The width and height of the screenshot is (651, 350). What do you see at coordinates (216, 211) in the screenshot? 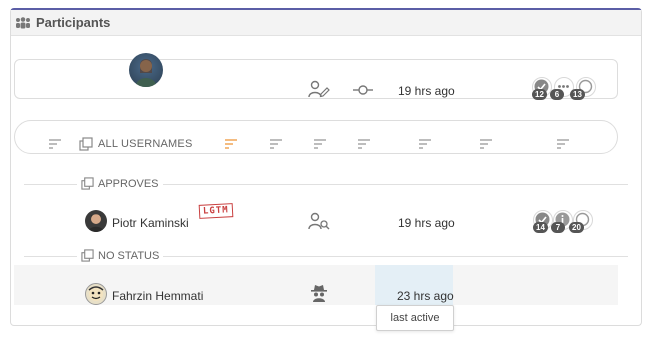
I see `lgtm-stamp: LGTM` at bounding box center [216, 211].